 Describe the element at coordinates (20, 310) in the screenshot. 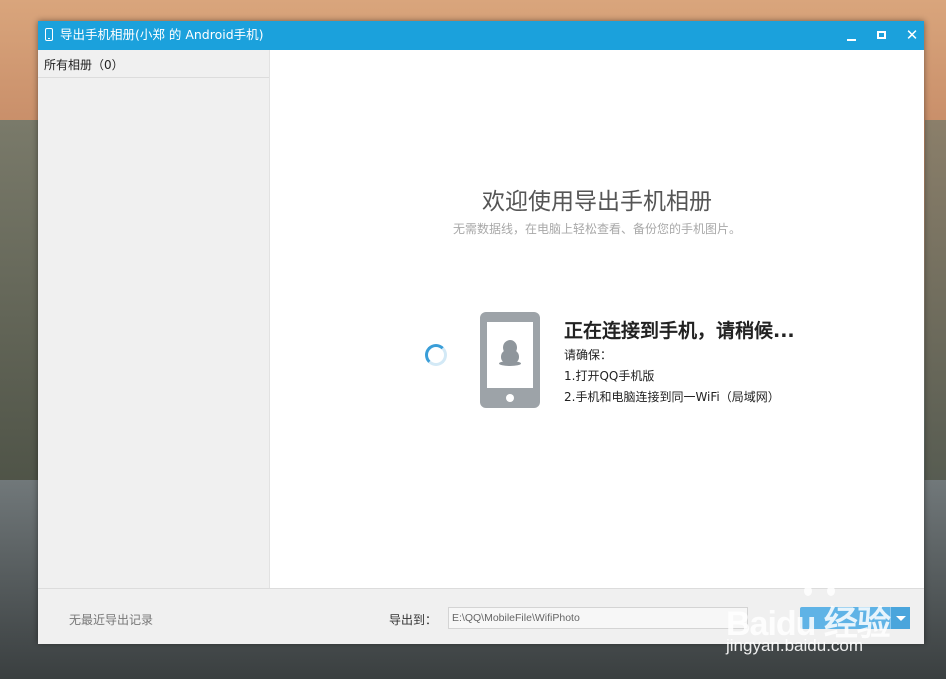

I see `background-hill-left` at that location.